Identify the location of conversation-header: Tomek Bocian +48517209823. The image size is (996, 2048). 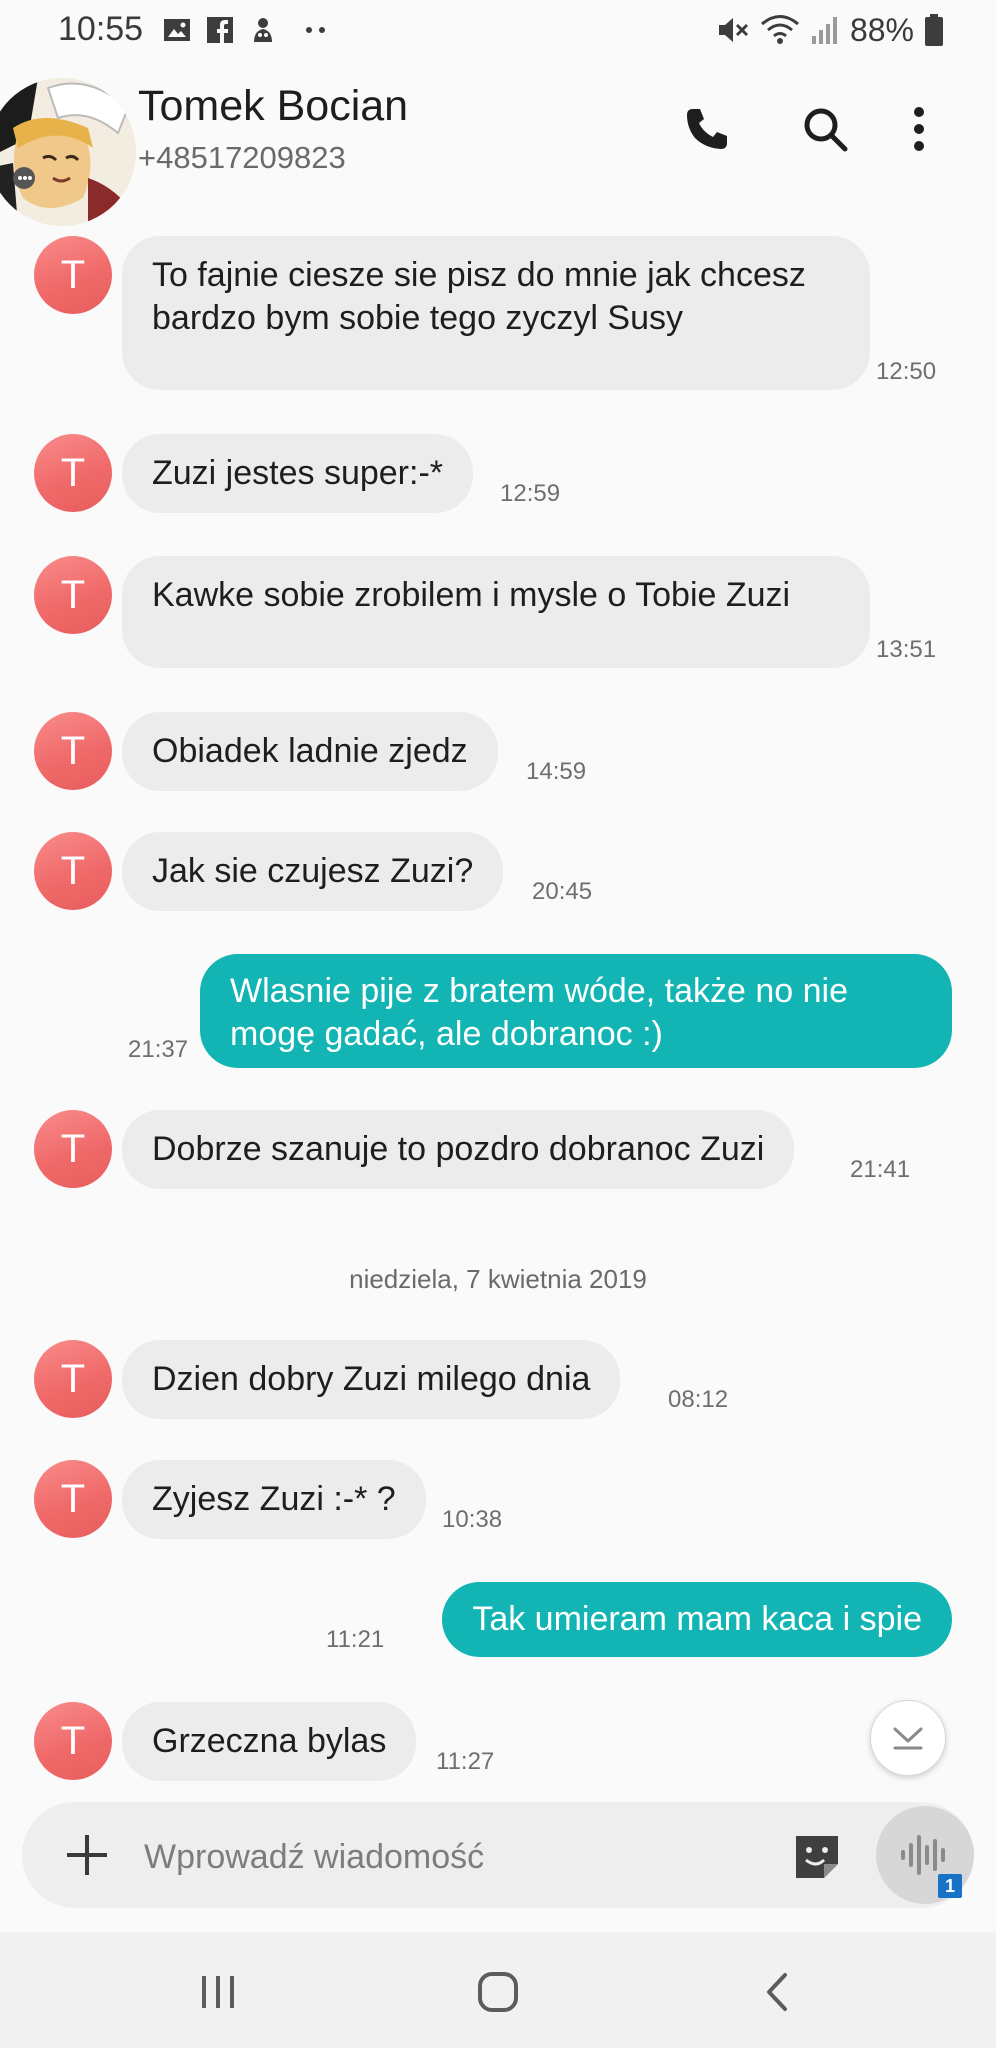
(498, 149).